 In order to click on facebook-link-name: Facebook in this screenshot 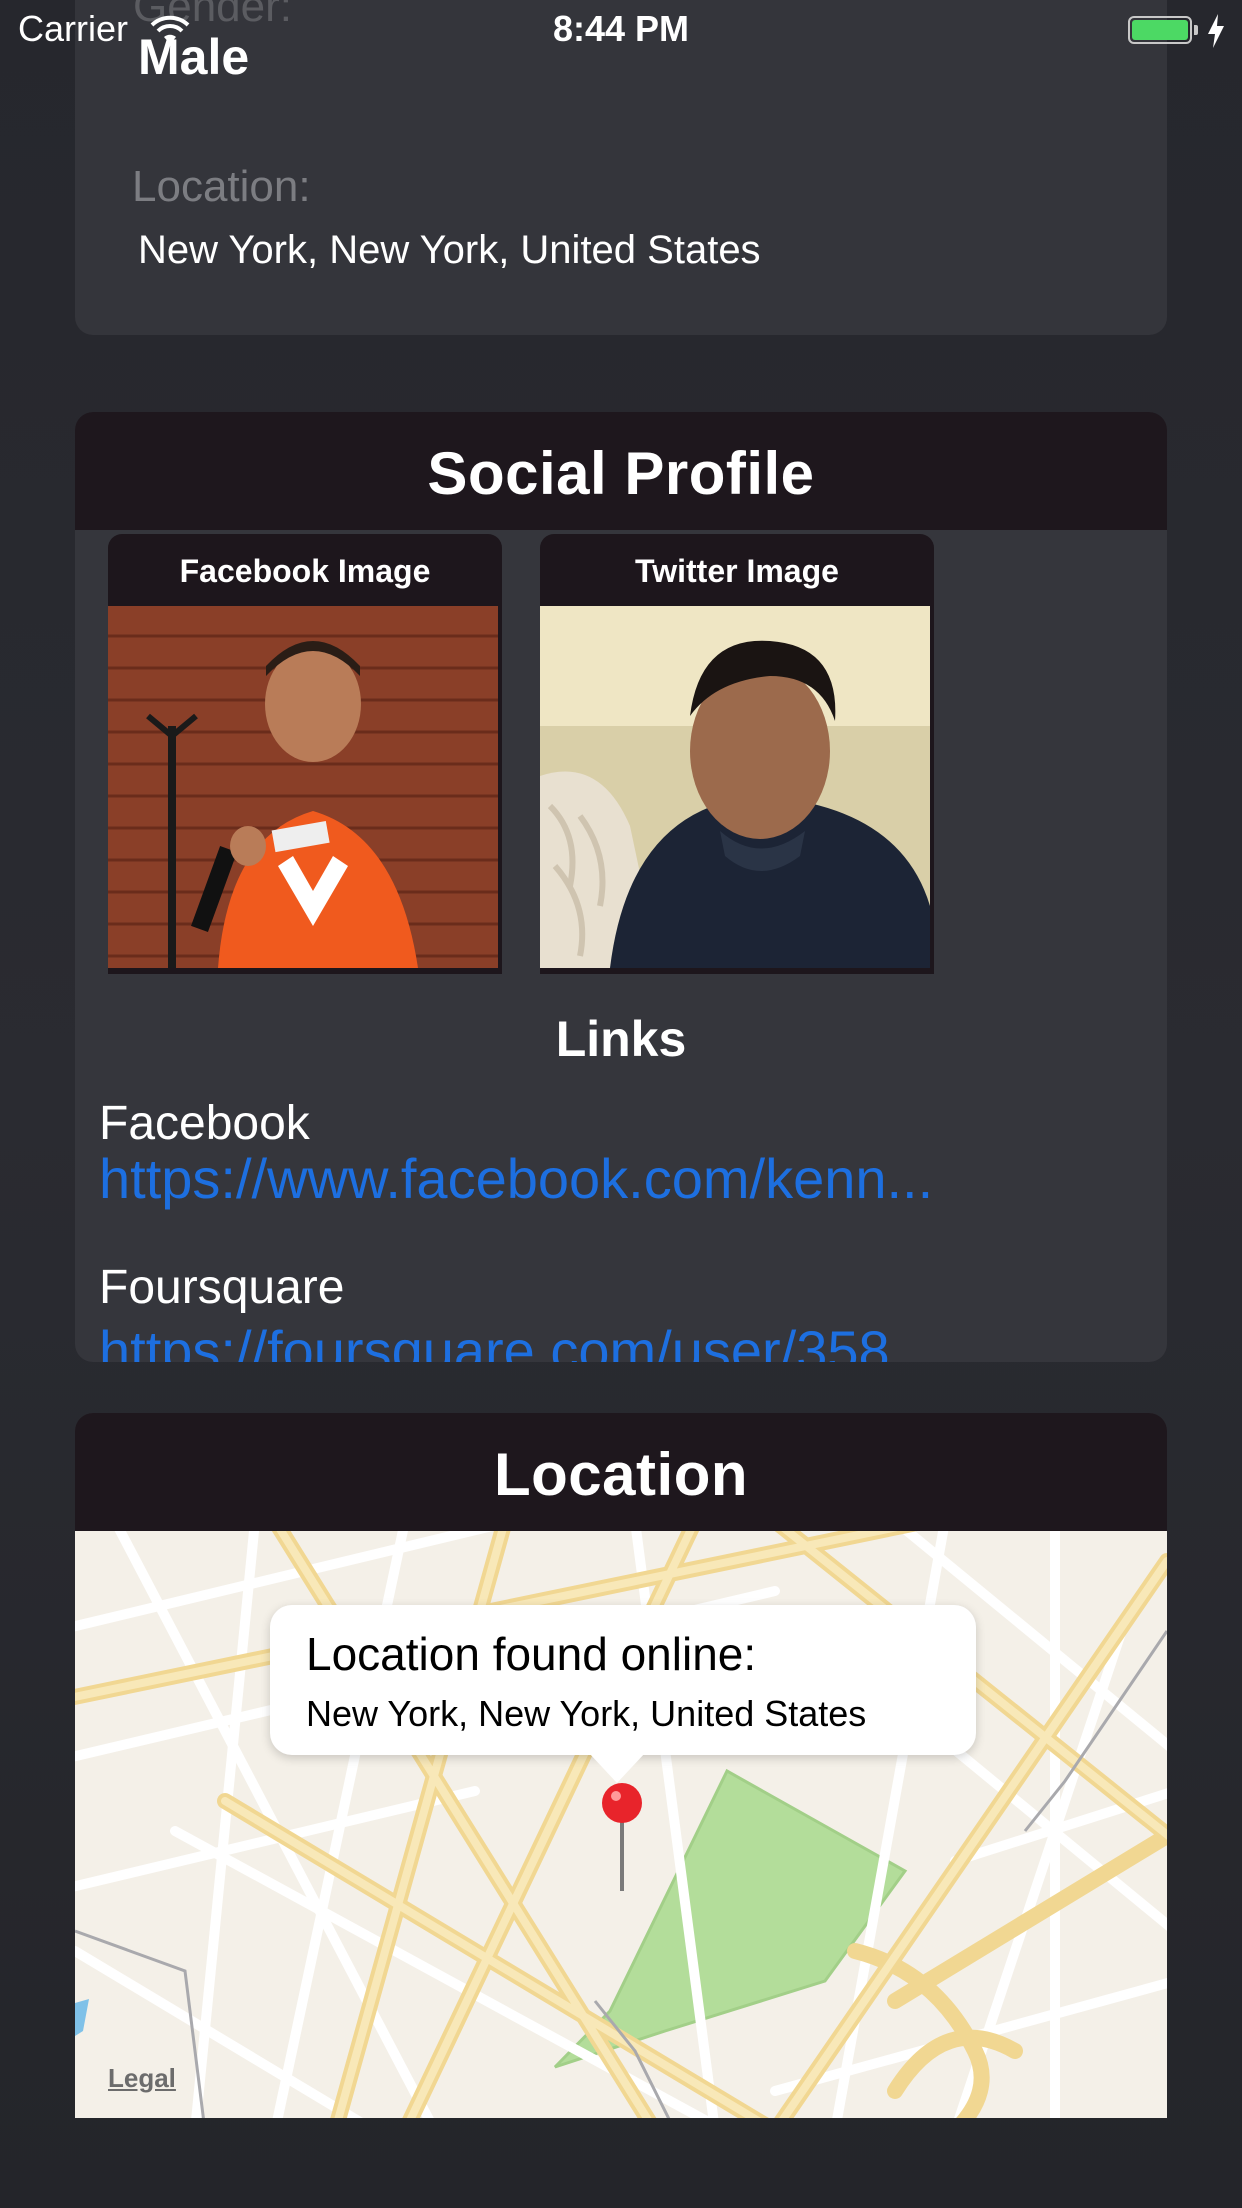, I will do `click(204, 1123)`.